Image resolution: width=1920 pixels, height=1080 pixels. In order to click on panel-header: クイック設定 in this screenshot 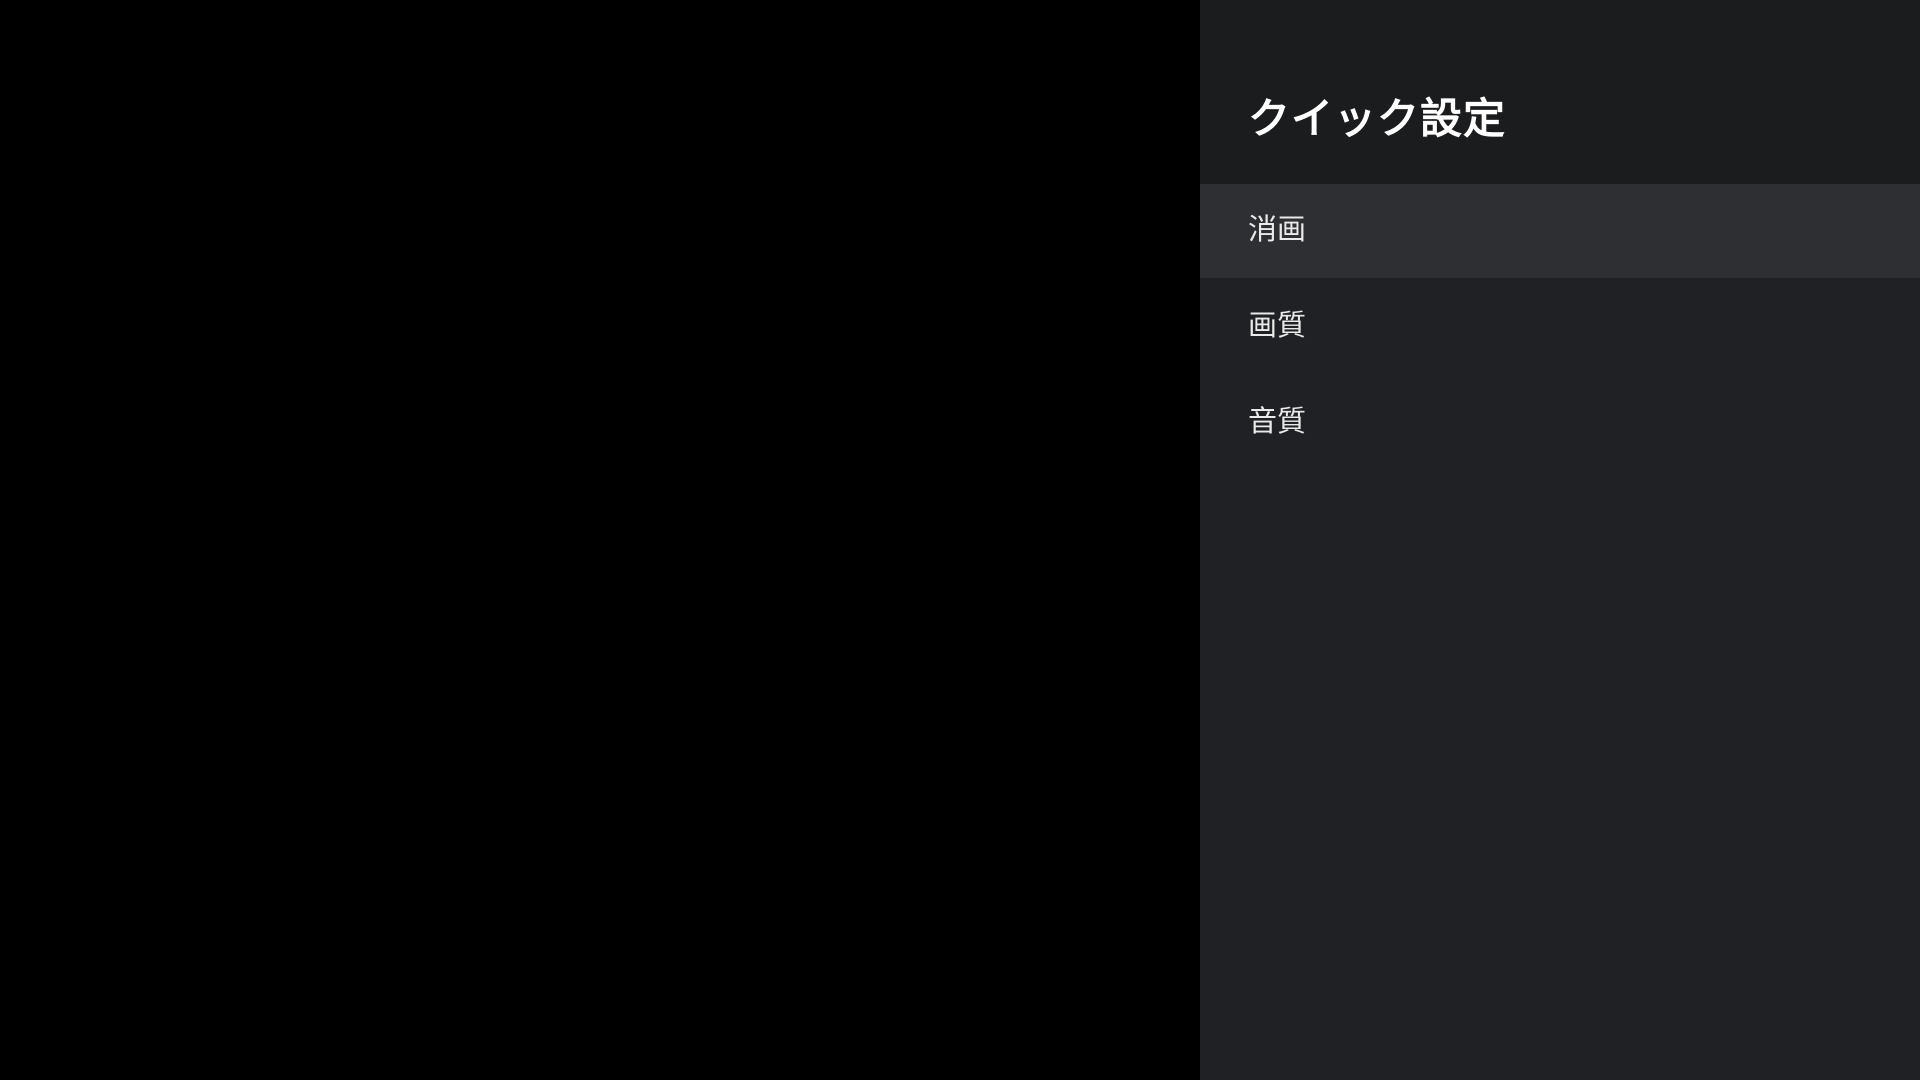, I will do `click(1560, 92)`.